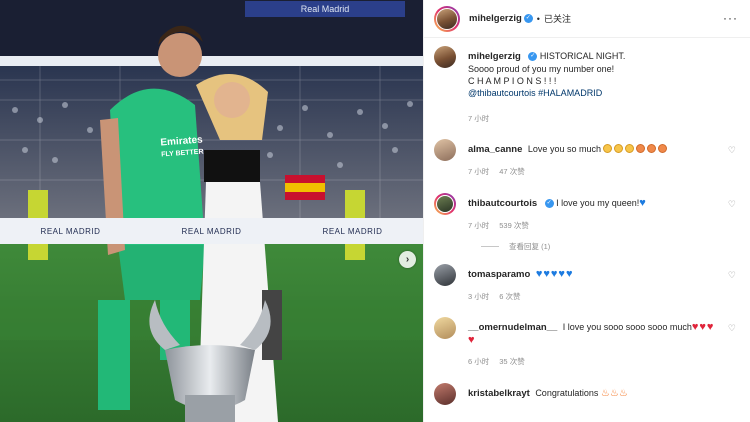 Image resolution: width=750 pixels, height=422 pixels. I want to click on carousel-next-button: ›, so click(407, 259).